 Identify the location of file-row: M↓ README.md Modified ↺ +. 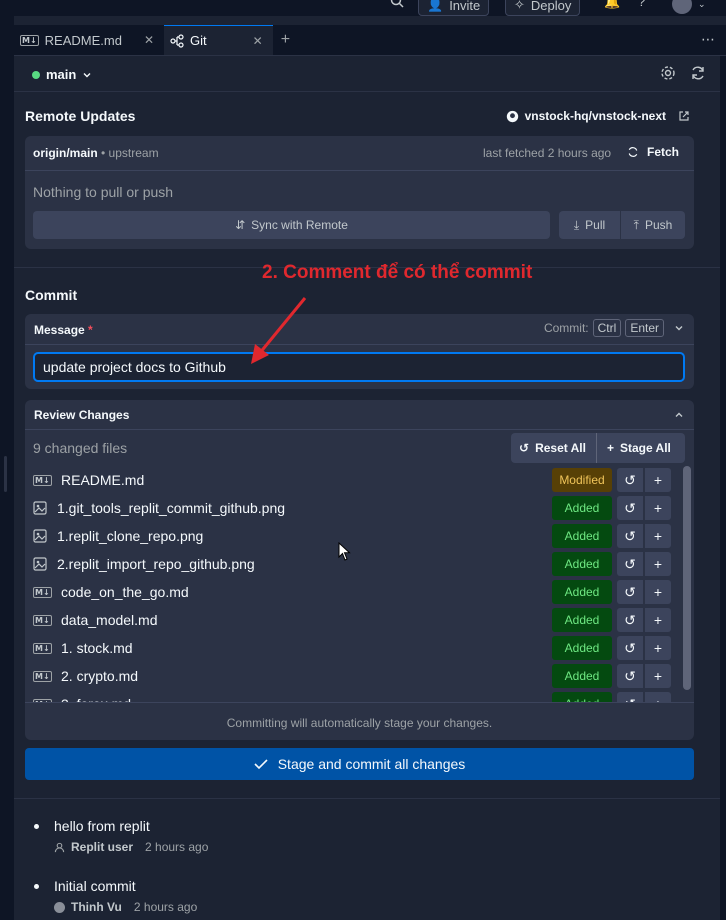
(359, 480).